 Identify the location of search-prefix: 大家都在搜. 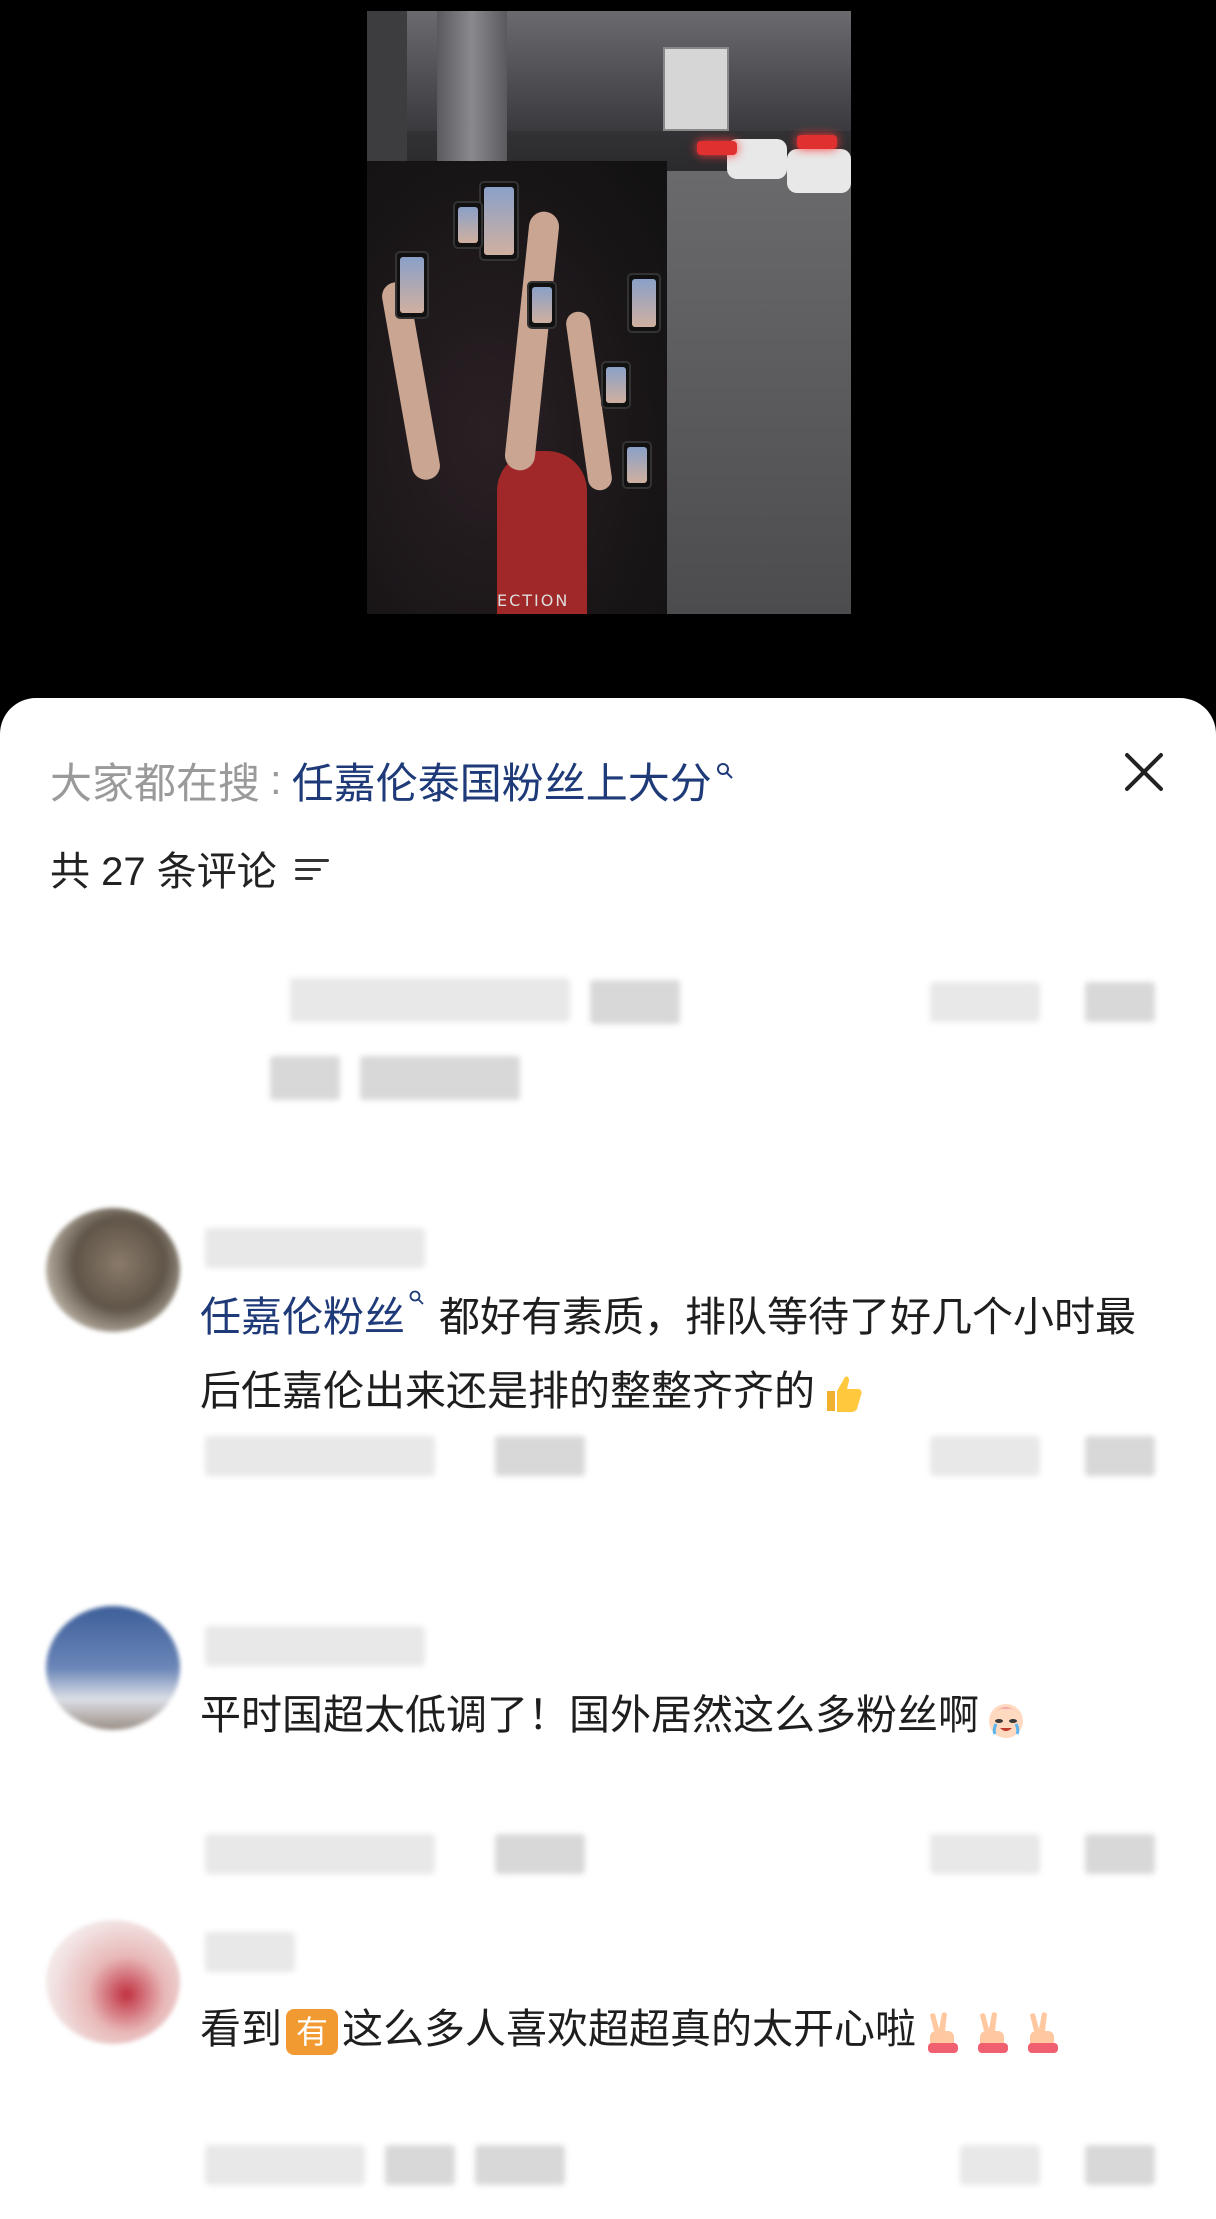
(155, 783).